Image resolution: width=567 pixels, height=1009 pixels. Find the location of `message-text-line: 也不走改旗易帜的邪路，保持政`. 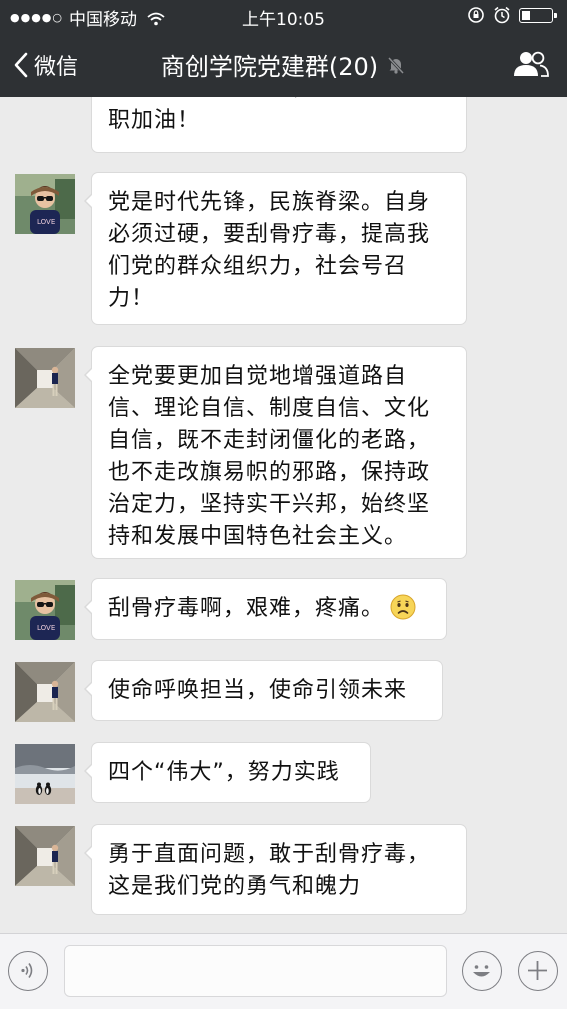

message-text-line: 也不走改旗易帜的邪路，保持政 is located at coordinates (269, 472).